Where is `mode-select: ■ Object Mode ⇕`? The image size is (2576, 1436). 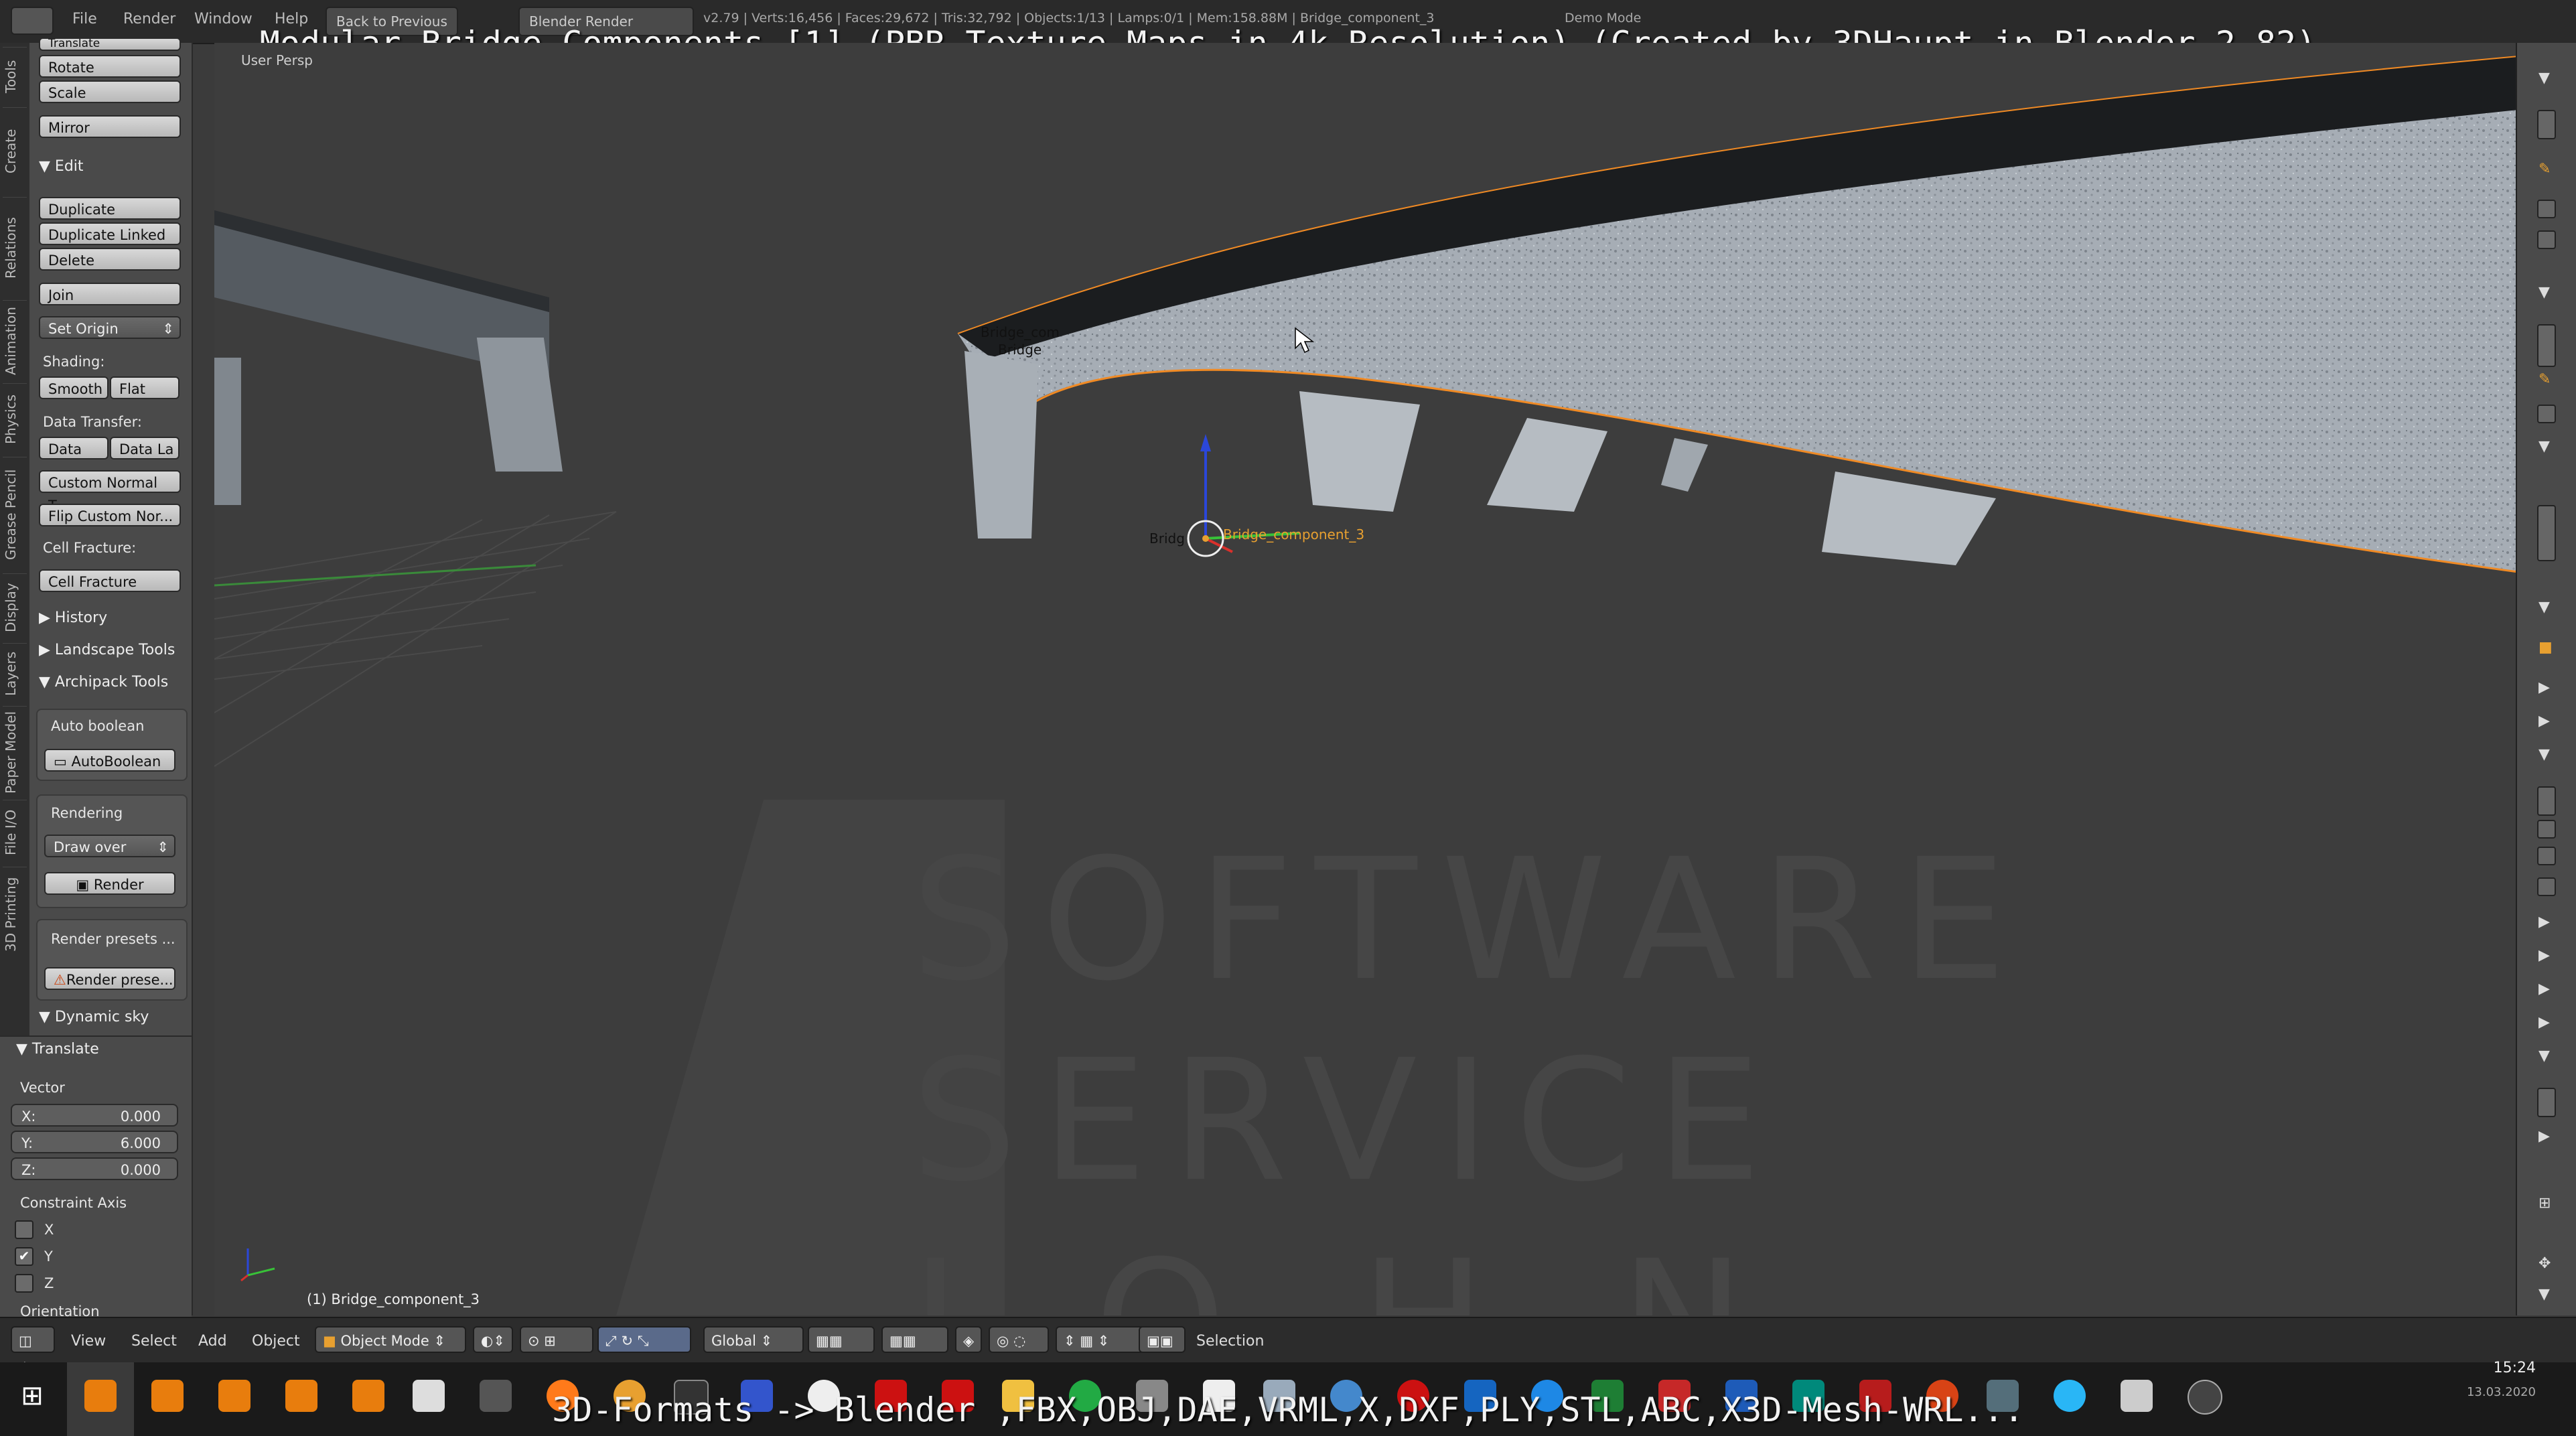
mode-select: ■ Object Mode ⇕ is located at coordinates (390, 1339).